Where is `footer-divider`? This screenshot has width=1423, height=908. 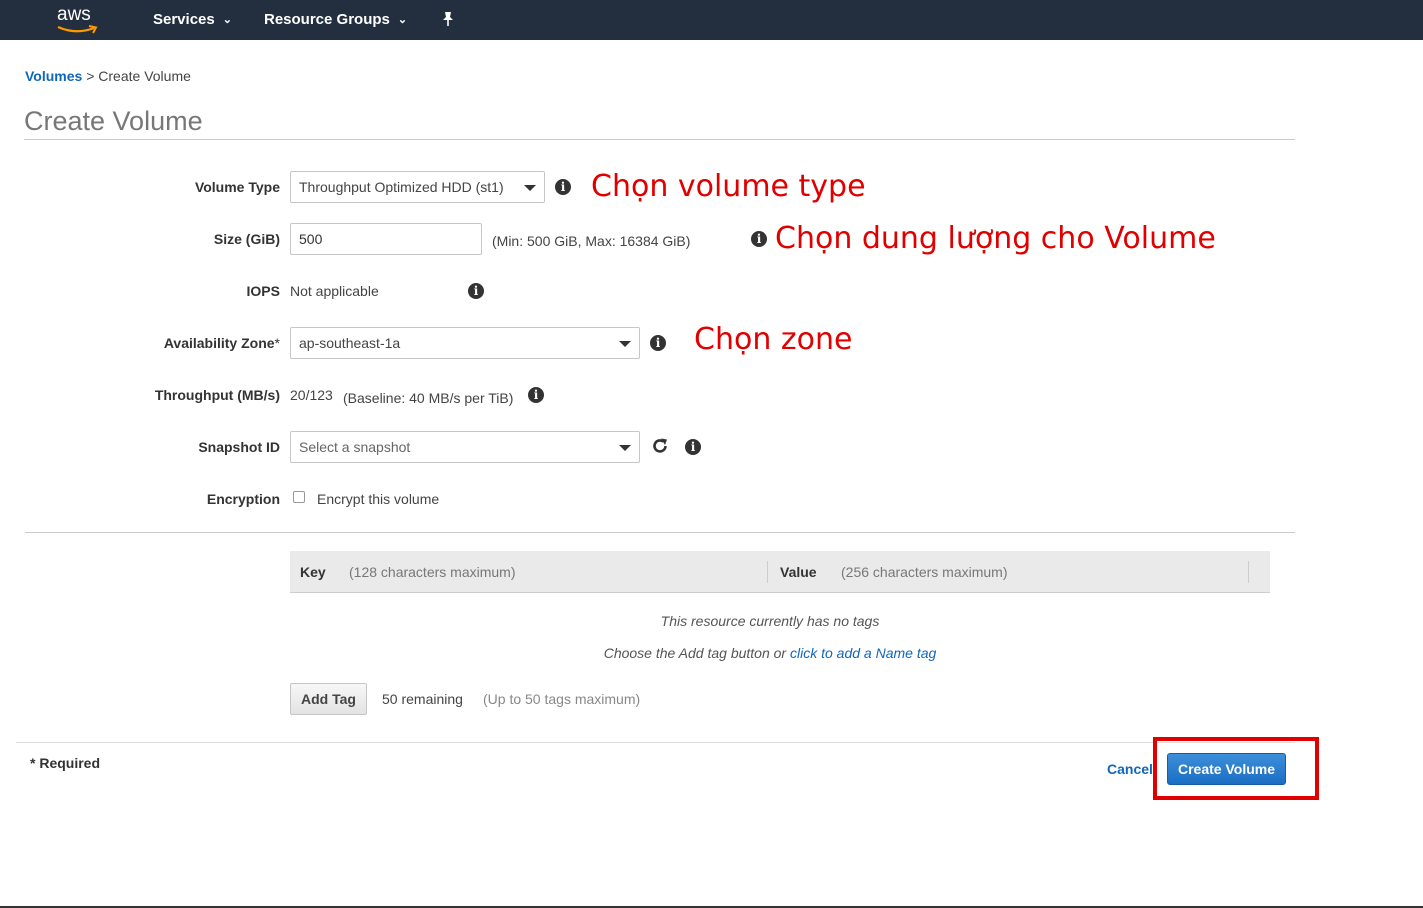
footer-divider is located at coordinates (655, 742).